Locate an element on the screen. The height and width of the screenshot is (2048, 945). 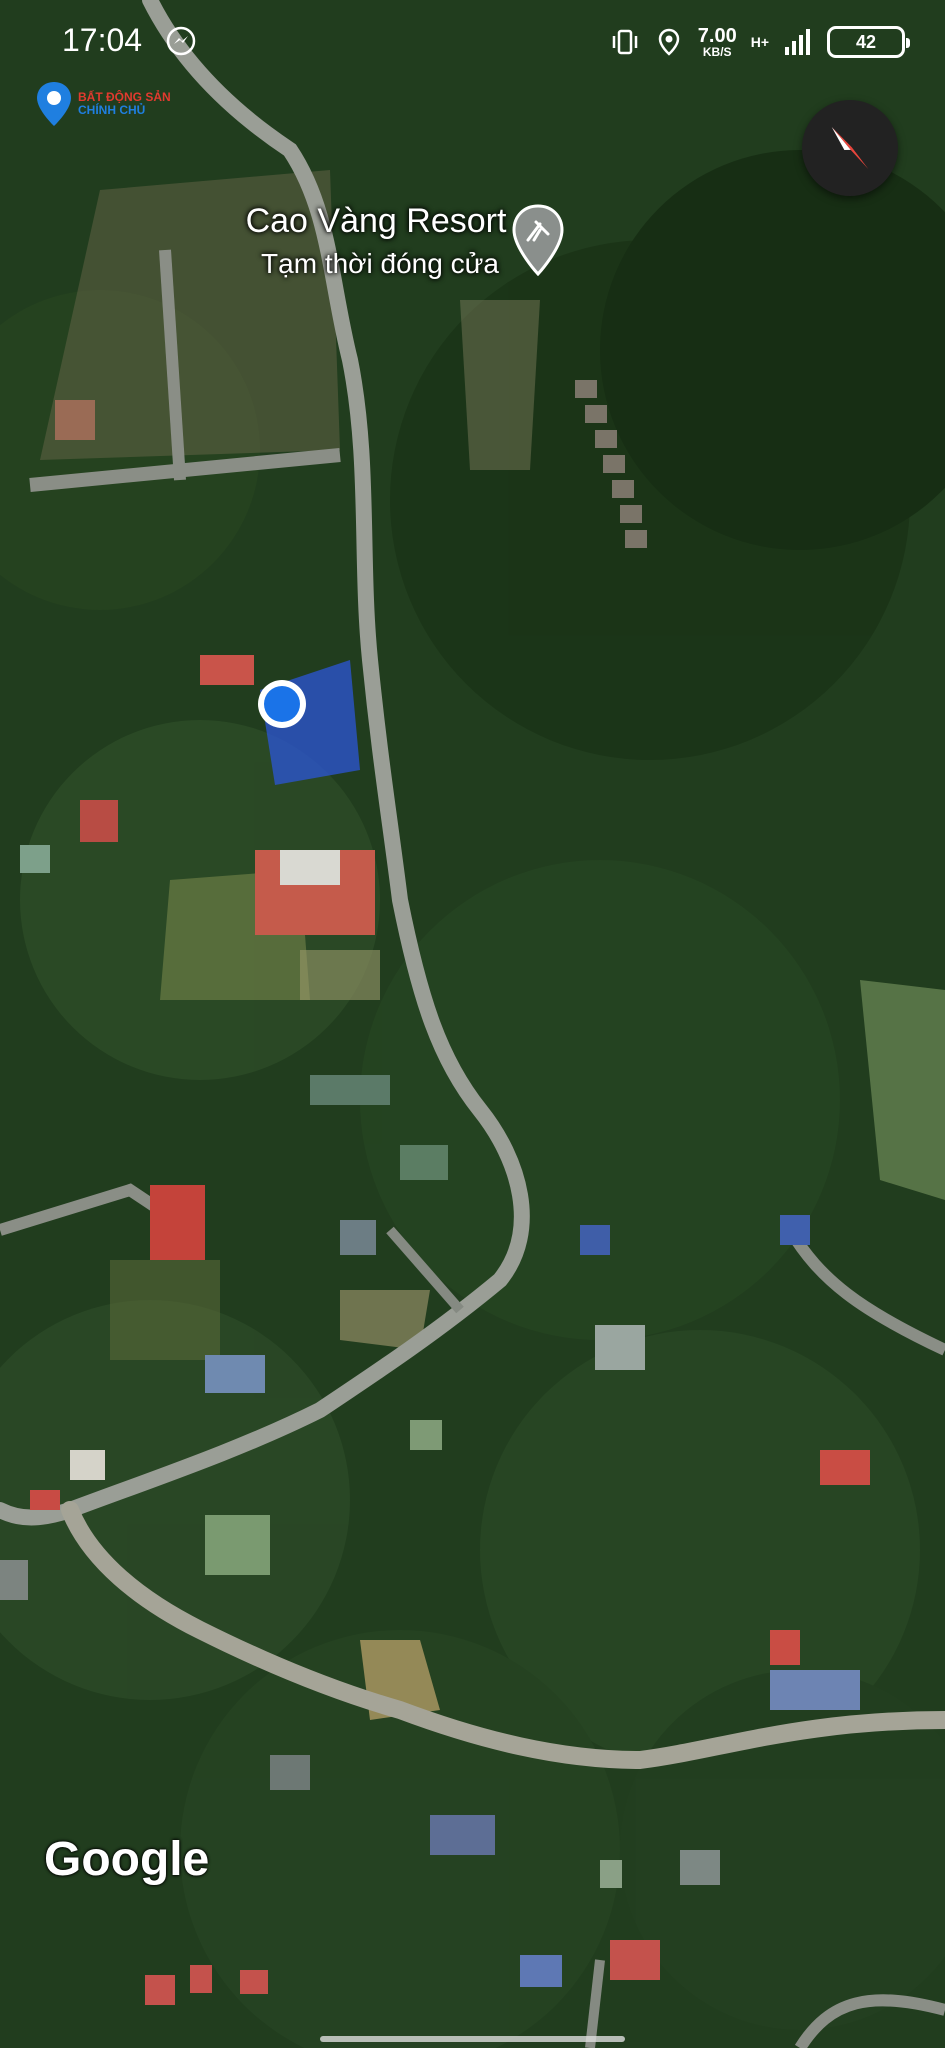
current-location-icon is located at coordinates (282, 704).